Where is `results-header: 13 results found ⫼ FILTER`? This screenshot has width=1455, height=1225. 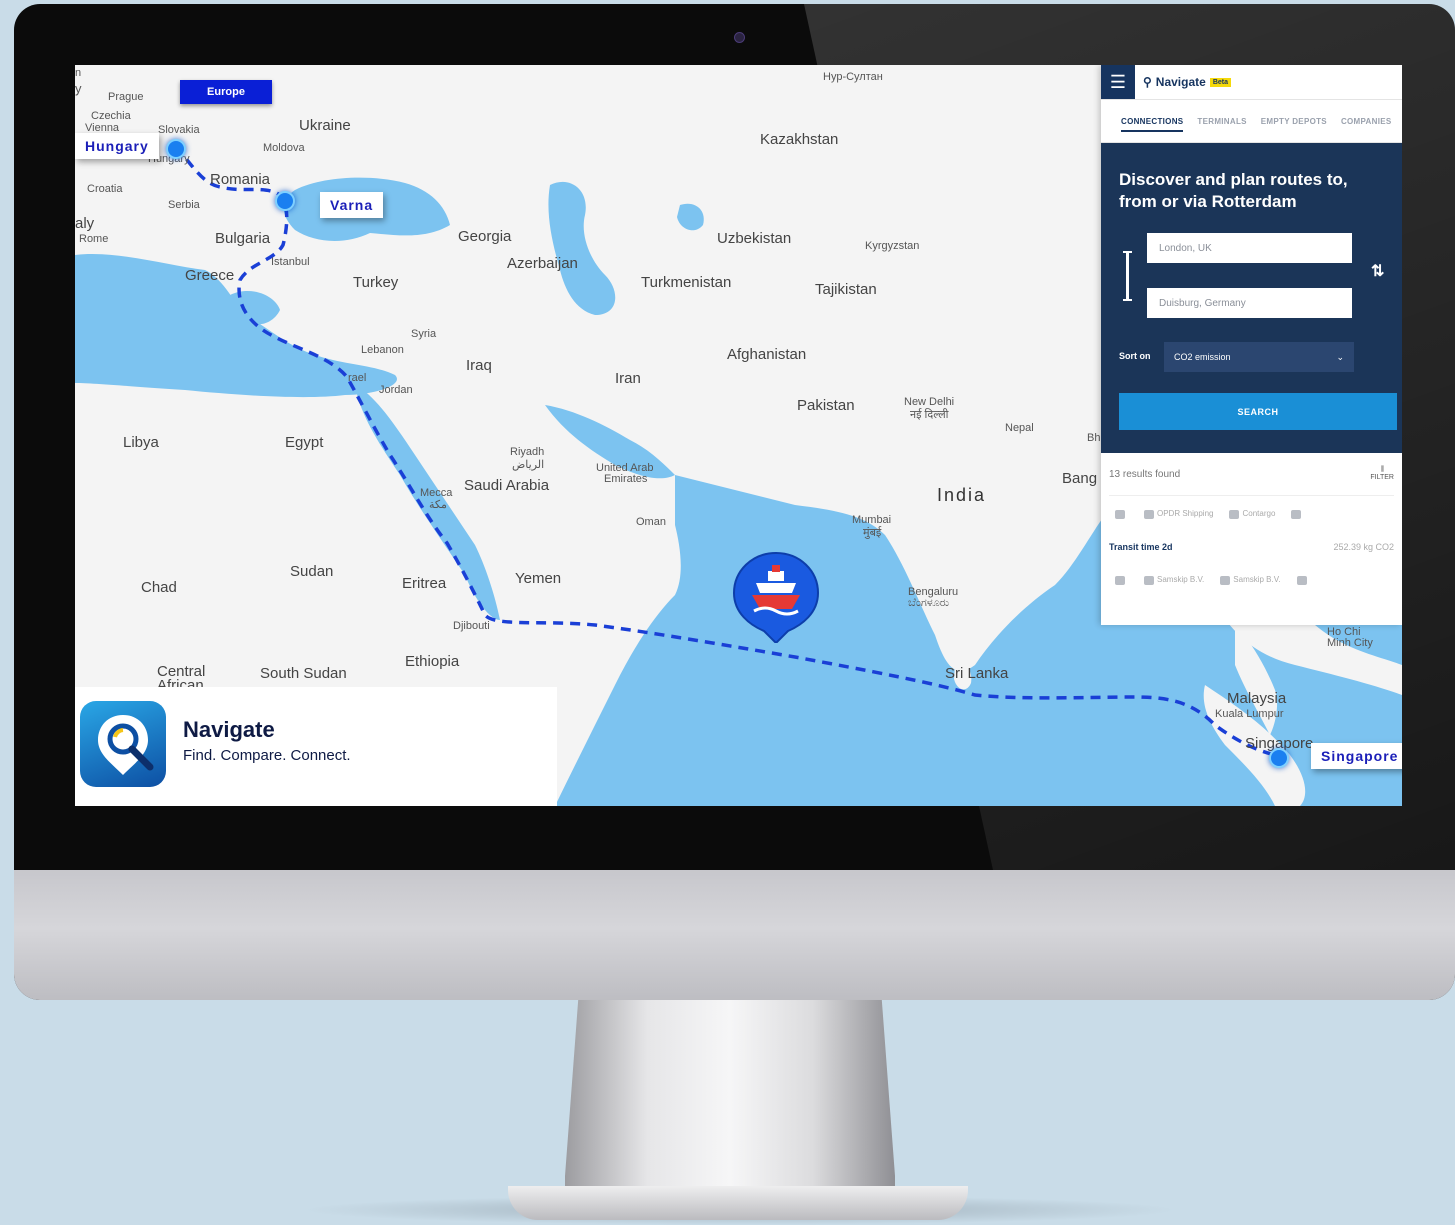 results-header: 13 results found ⫼ FILTER is located at coordinates (1251, 474).